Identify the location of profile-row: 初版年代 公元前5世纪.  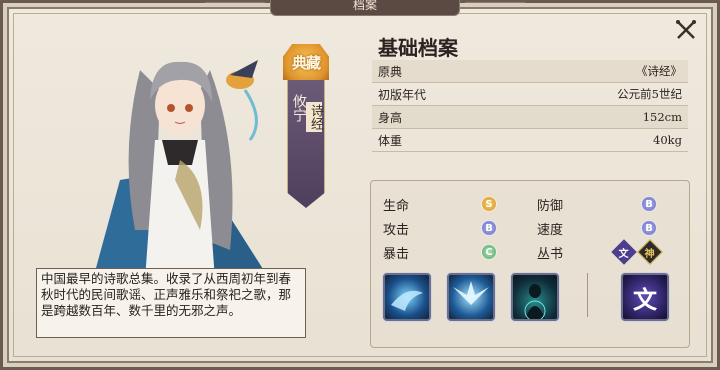
(530, 94).